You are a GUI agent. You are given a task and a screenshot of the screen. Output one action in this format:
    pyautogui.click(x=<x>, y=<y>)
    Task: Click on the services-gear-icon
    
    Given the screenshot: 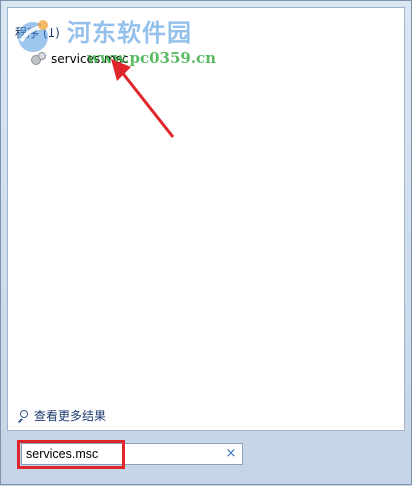 What is the action you would take?
    pyautogui.click(x=39, y=59)
    